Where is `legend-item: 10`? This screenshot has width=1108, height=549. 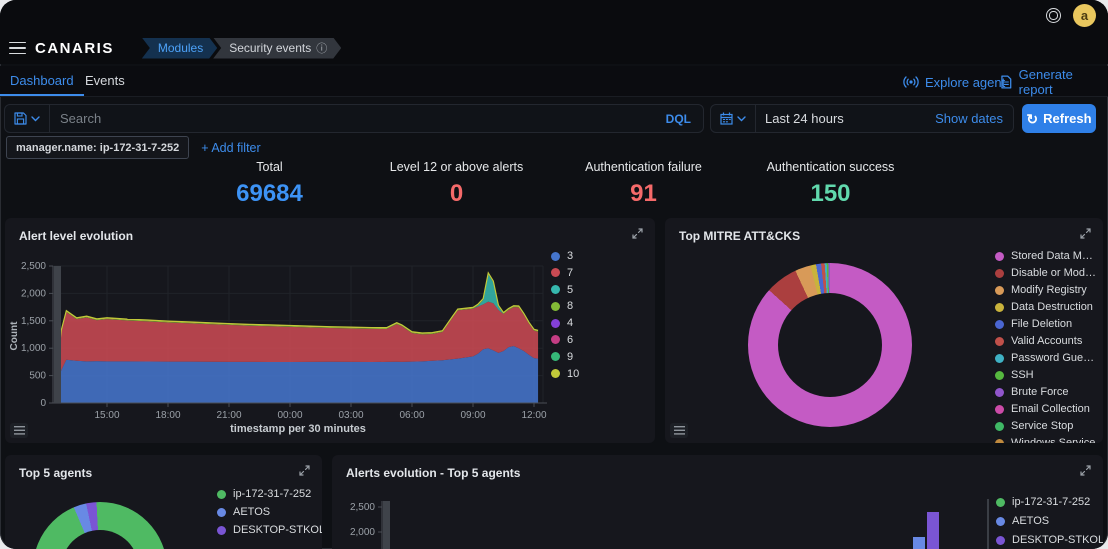 legend-item: 10 is located at coordinates (565, 374).